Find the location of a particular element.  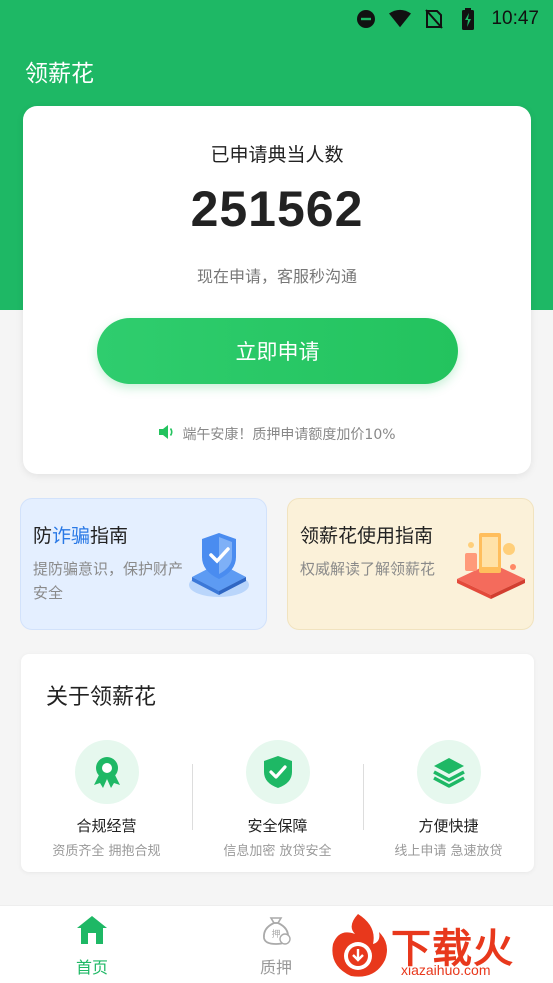

applicant-count: 251562 is located at coordinates (277, 209).